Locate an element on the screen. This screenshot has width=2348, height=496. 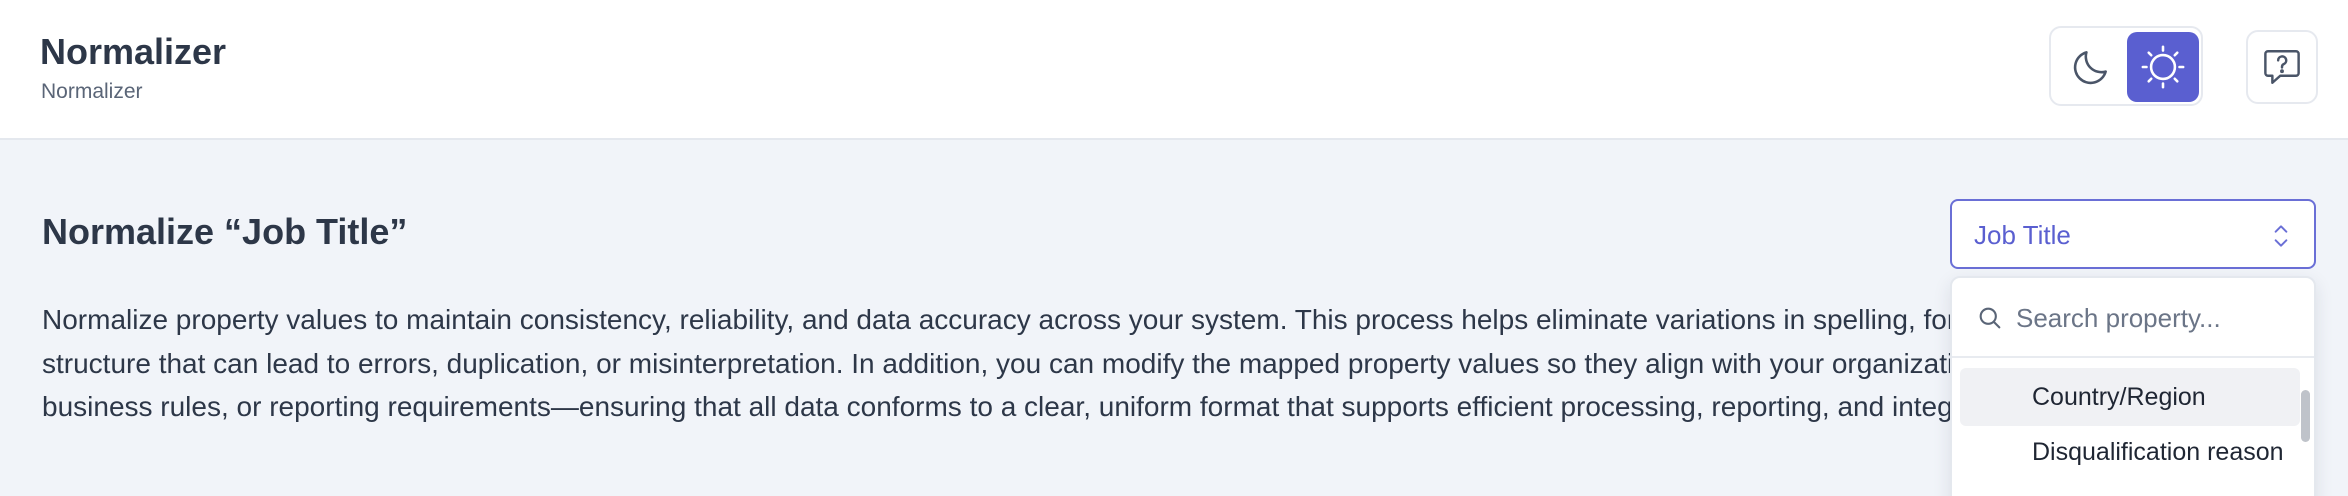
property-dropdown: Country/Region Disqualification reason is located at coordinates (2133, 386).